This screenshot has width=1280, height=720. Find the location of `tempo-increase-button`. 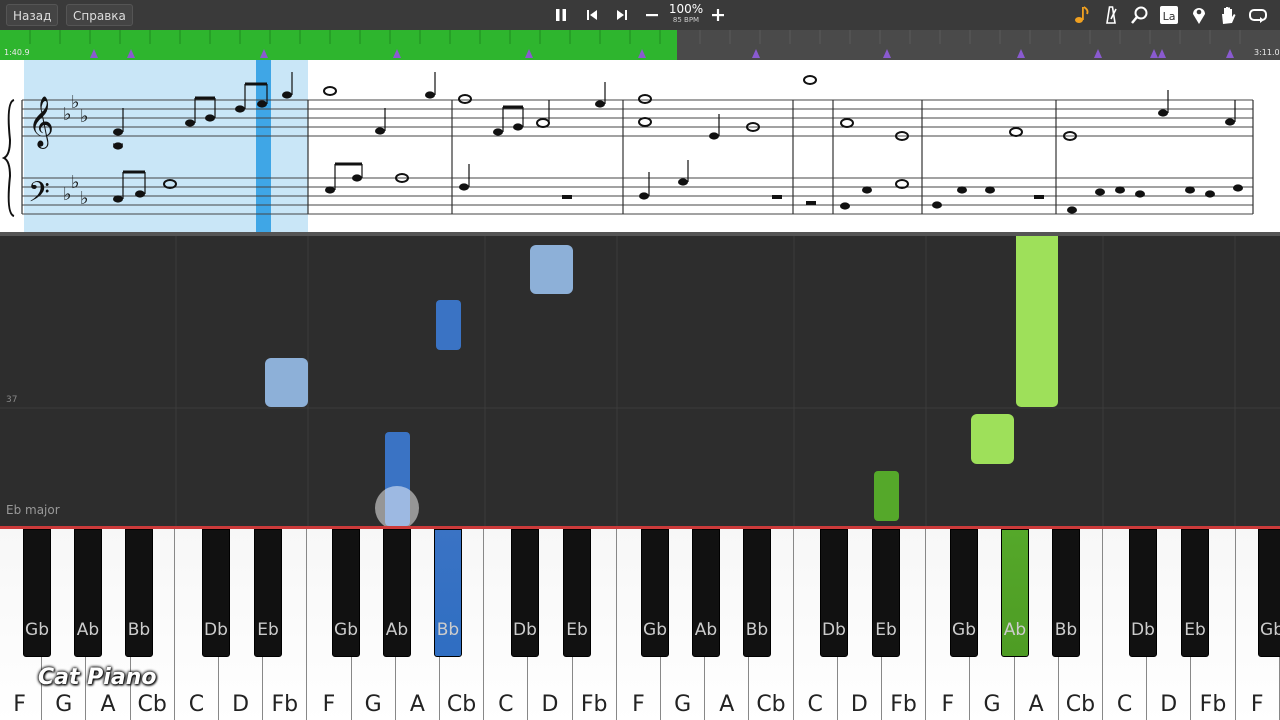

tempo-increase-button is located at coordinates (718, 15).